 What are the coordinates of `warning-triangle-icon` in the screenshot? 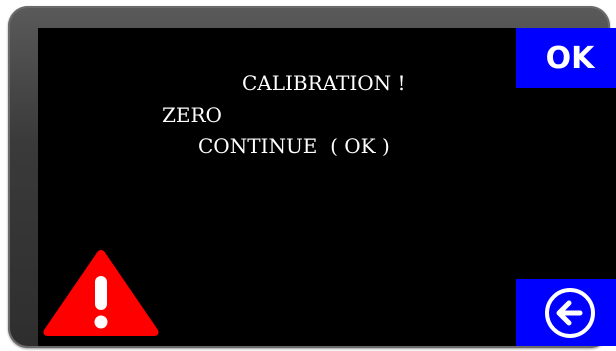 It's located at (101, 293).